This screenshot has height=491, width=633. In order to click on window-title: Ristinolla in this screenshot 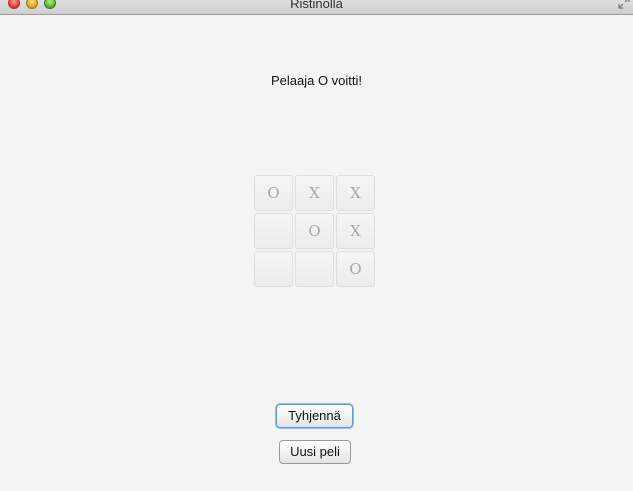, I will do `click(316, 5)`.